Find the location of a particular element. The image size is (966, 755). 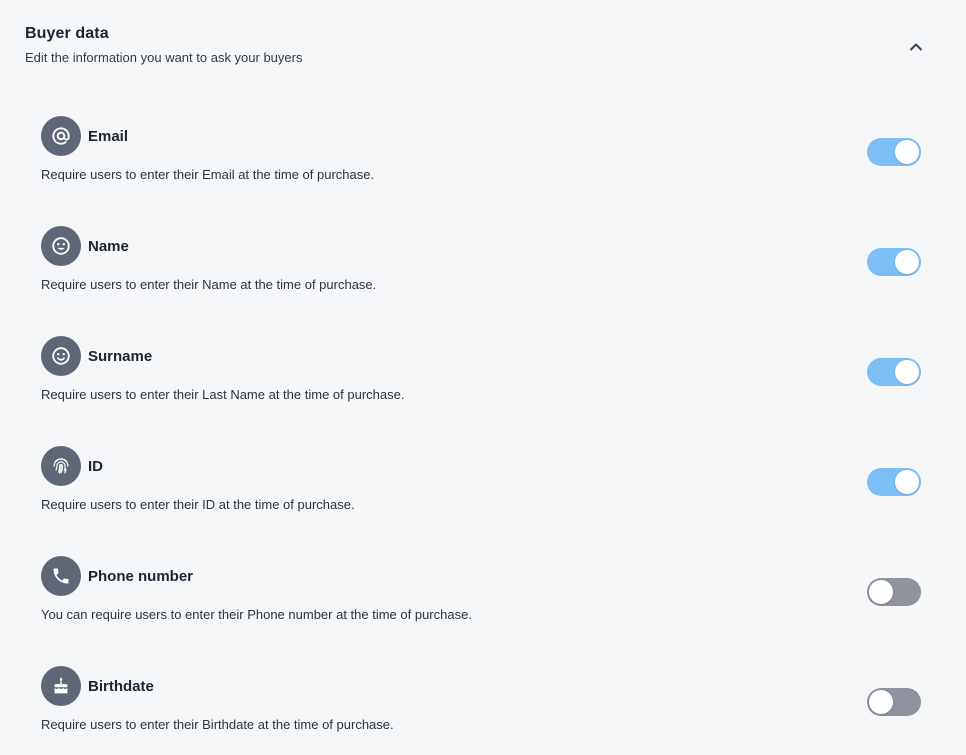

field-label: Email is located at coordinates (108, 136).